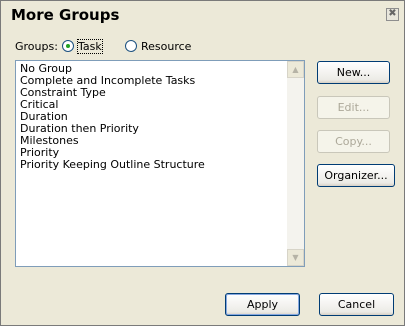  I want to click on chevron-down-icon: ▼, so click(295, 257).